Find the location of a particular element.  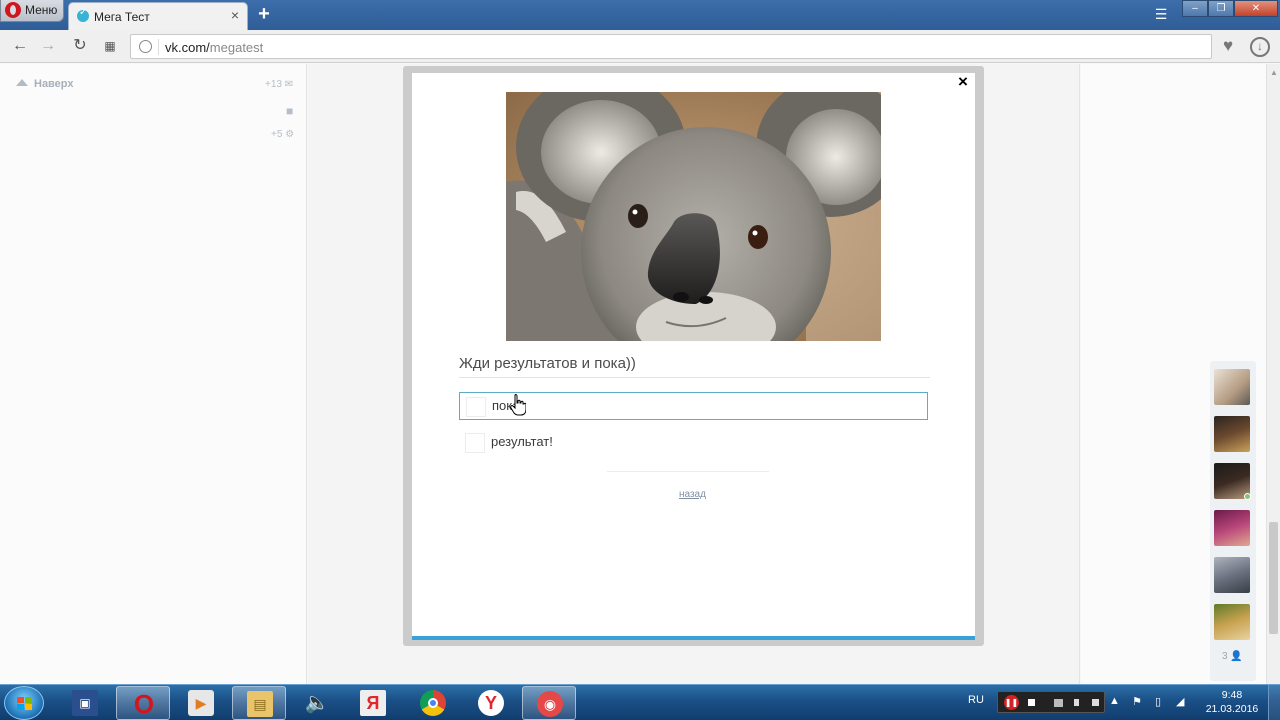

online-indicator is located at coordinates (1247, 496).